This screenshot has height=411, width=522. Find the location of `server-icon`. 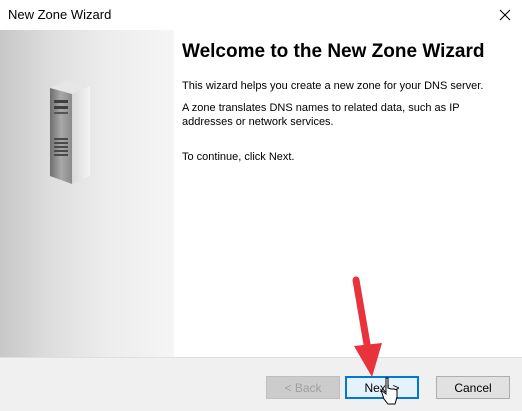

server-icon is located at coordinates (70, 132).